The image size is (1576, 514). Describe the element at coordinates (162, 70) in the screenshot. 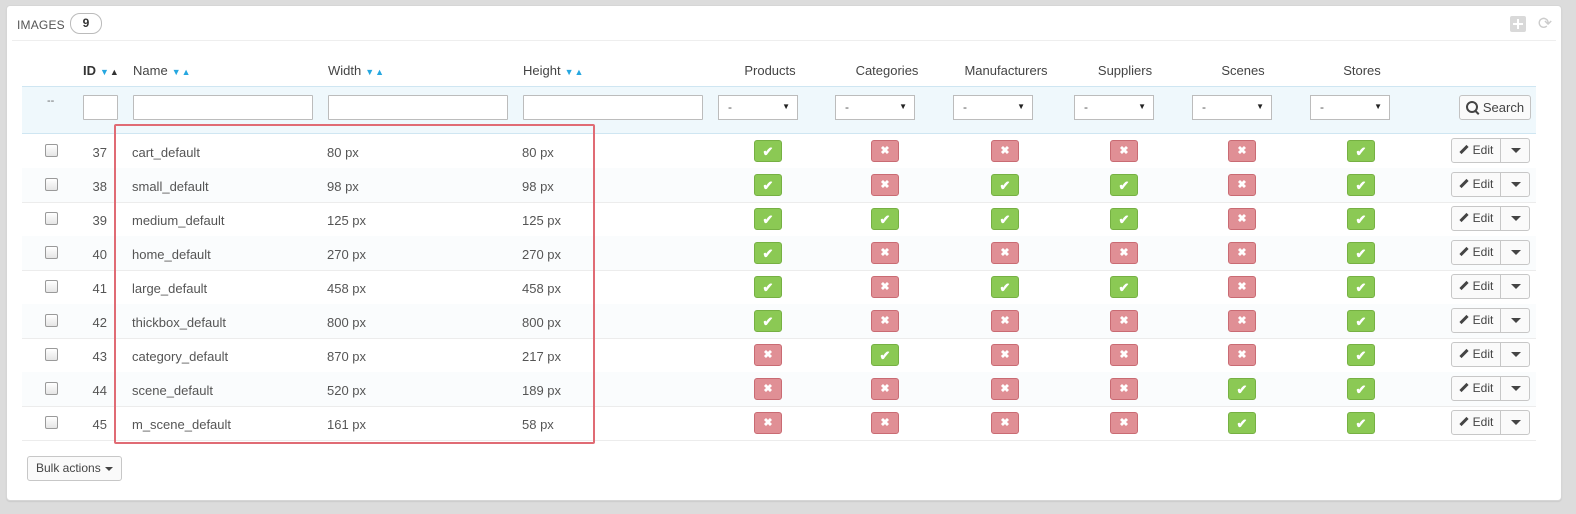

I see `column-header-name: Name ▼▲` at that location.